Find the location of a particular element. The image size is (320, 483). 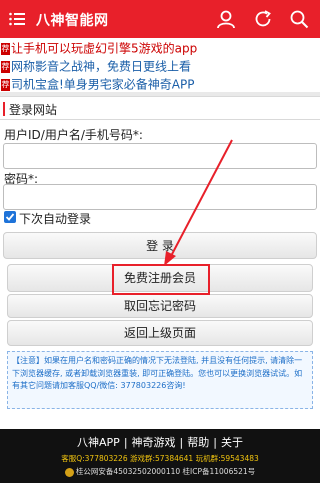

footer-link-app: 八神APP is located at coordinates (98, 442).